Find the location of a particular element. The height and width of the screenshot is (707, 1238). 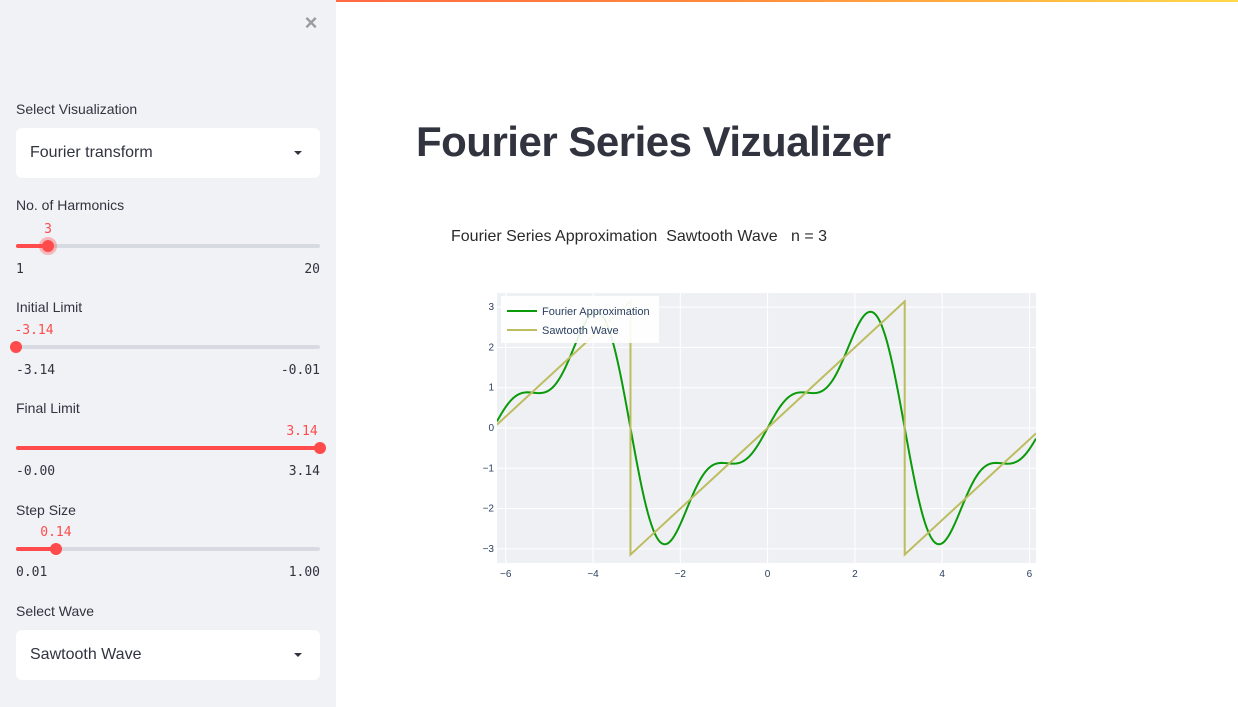

slider-max-label: 1.00 is located at coordinates (304, 572).